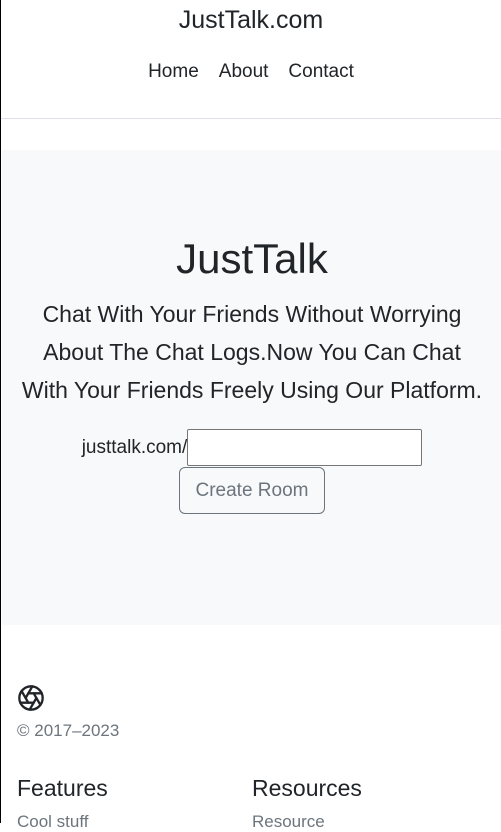  What do you see at coordinates (251, 59) in the screenshot?
I see `site-header: JustTalk.com Home About Contact` at bounding box center [251, 59].